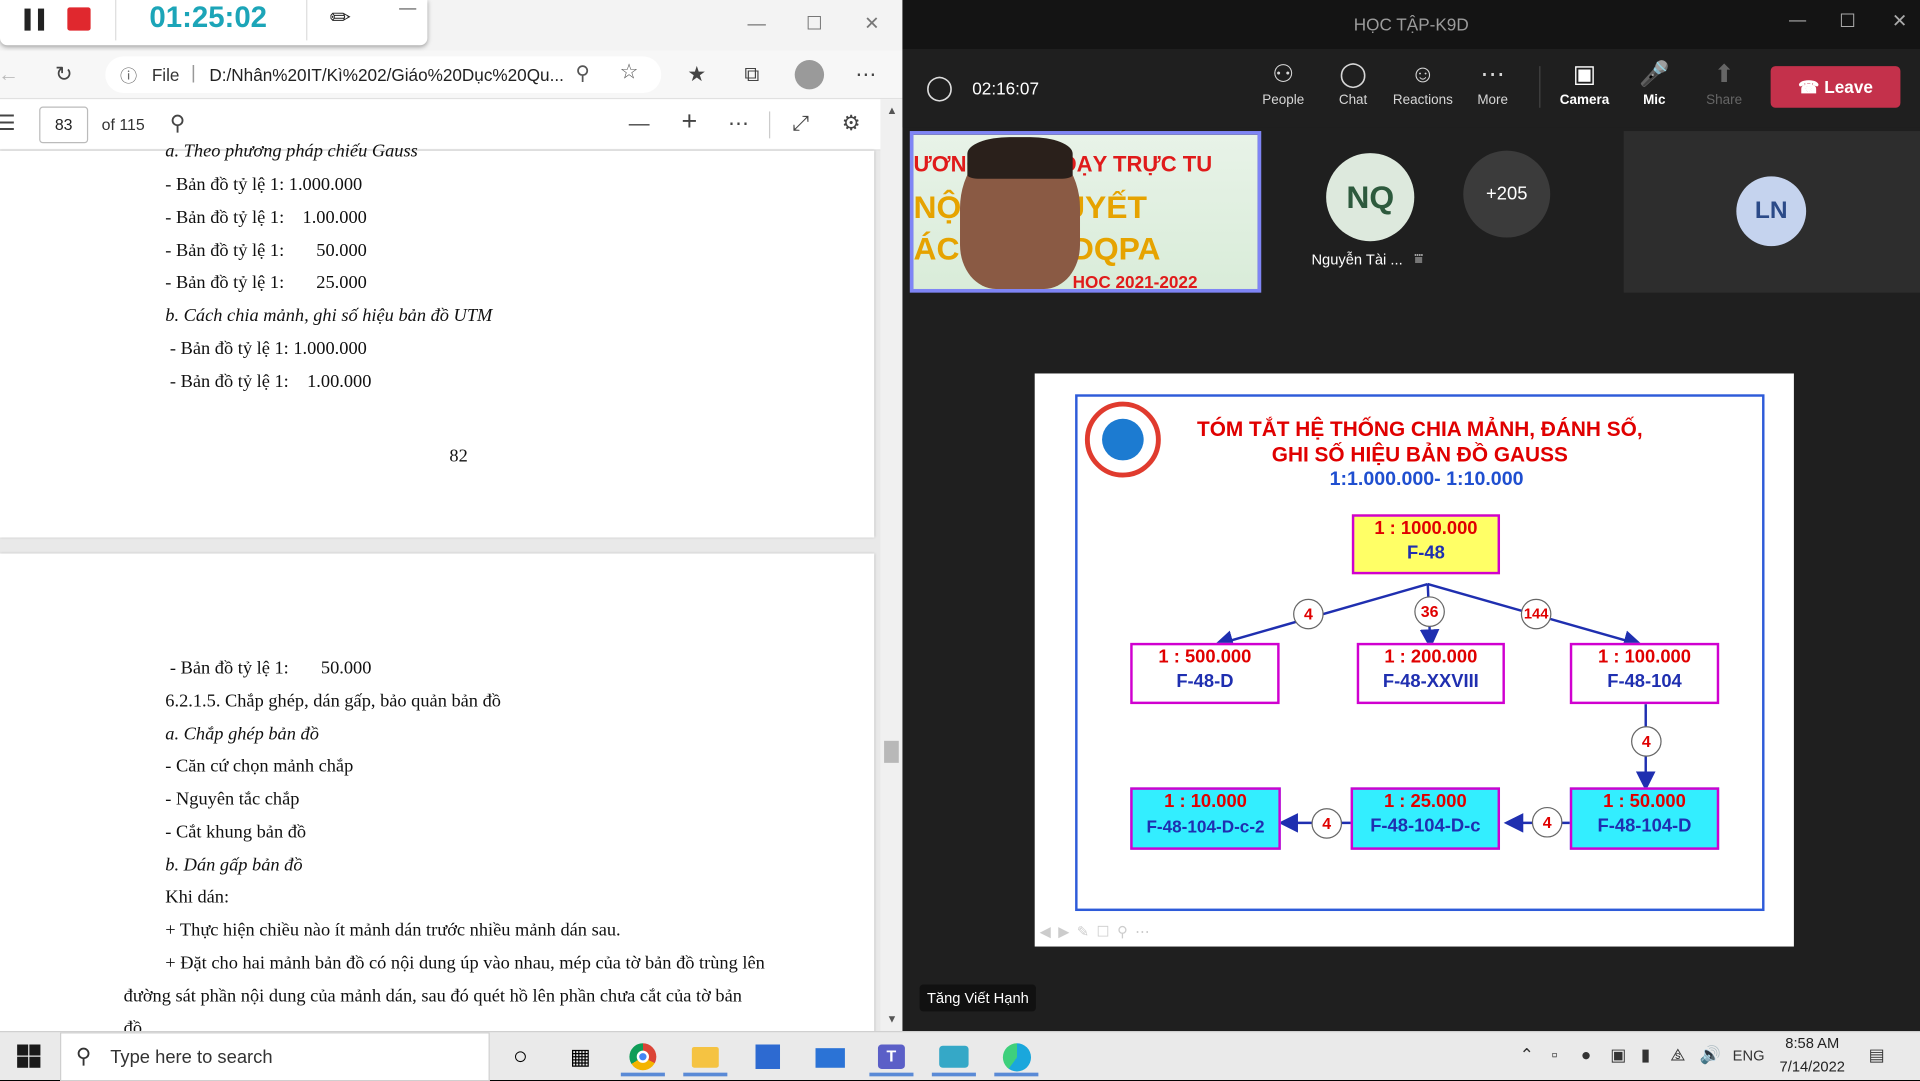 The image size is (1920, 1081). I want to click on chat-button: ◯ Chat, so click(1353, 89).